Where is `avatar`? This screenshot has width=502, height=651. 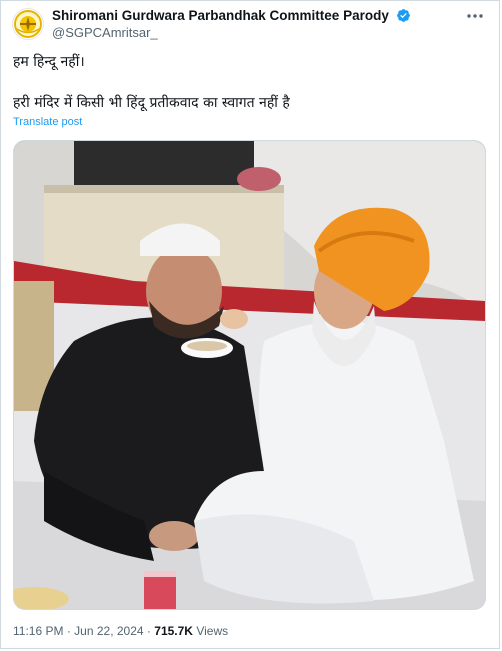
avatar is located at coordinates (28, 24).